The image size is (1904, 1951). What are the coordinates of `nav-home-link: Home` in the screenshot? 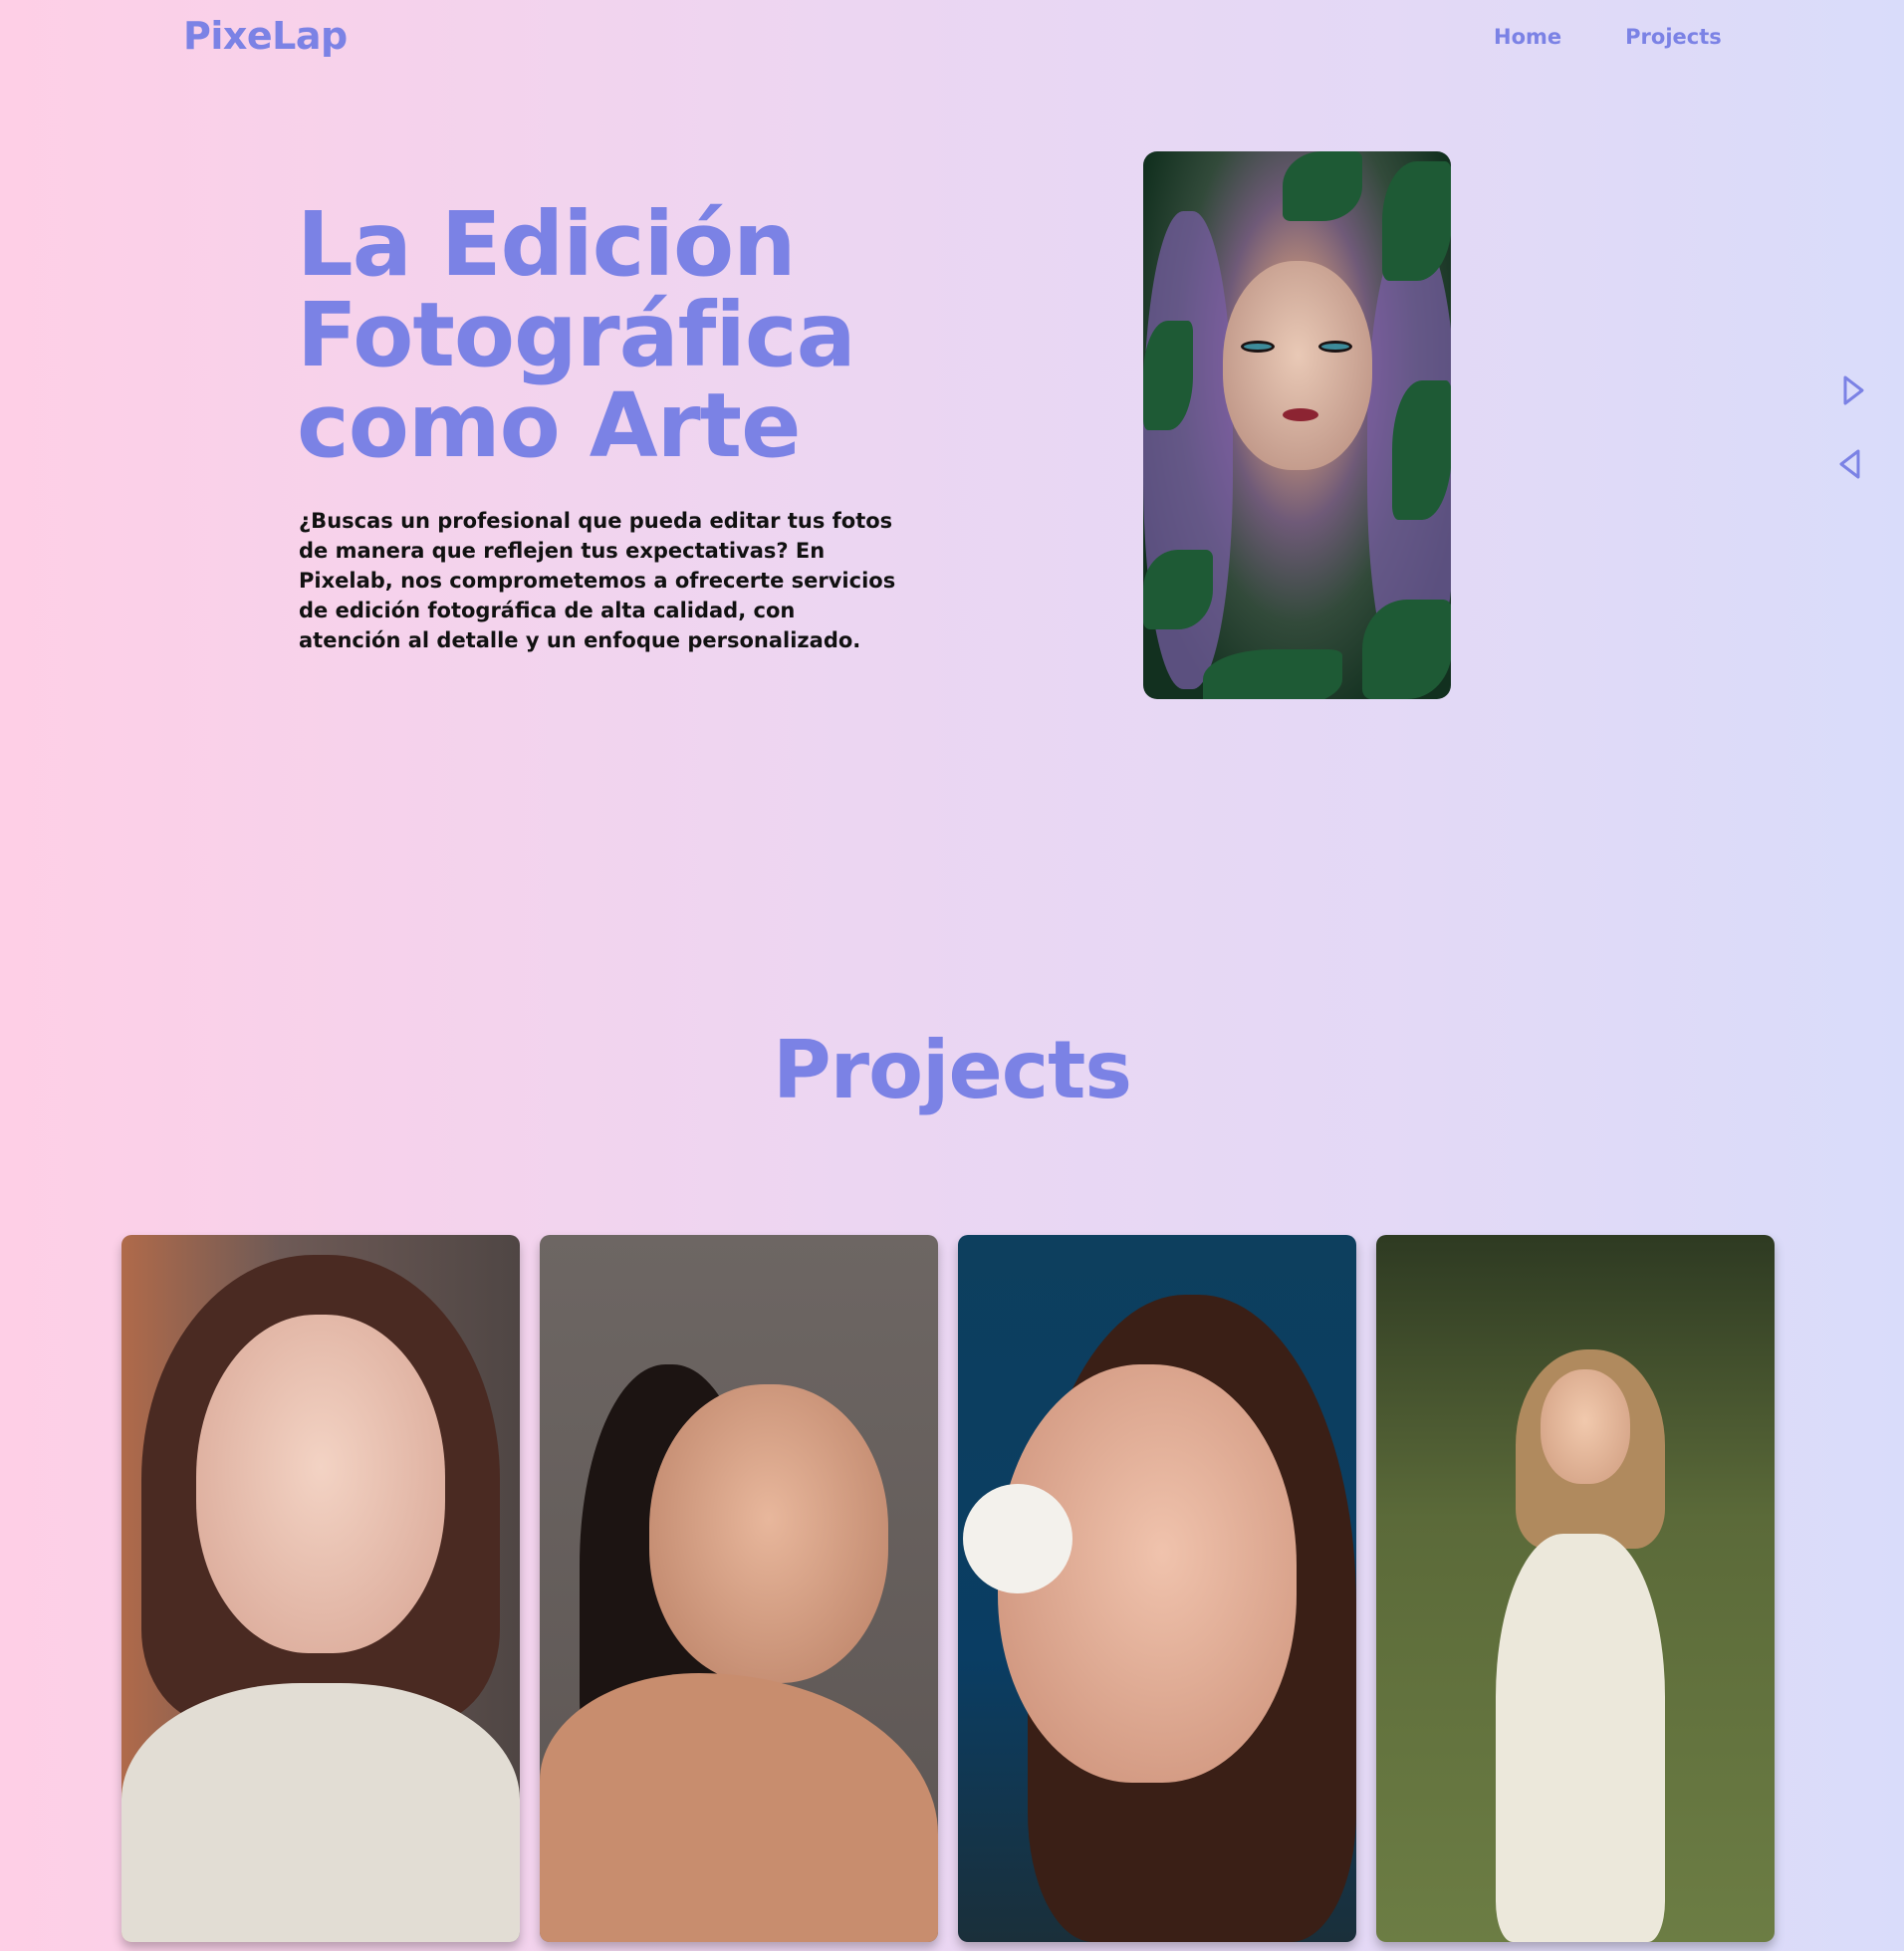 It's located at (1527, 37).